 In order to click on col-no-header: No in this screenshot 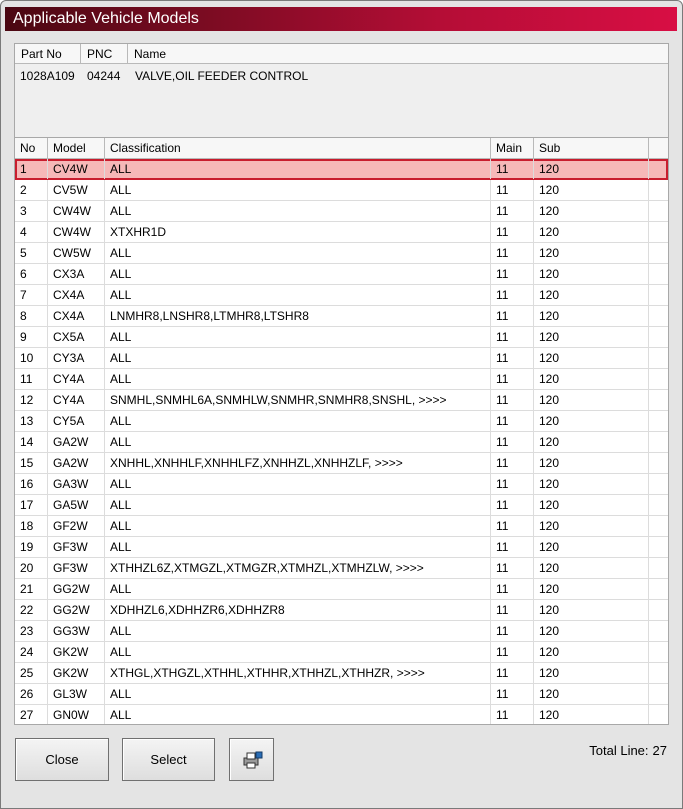, I will do `click(31, 148)`.